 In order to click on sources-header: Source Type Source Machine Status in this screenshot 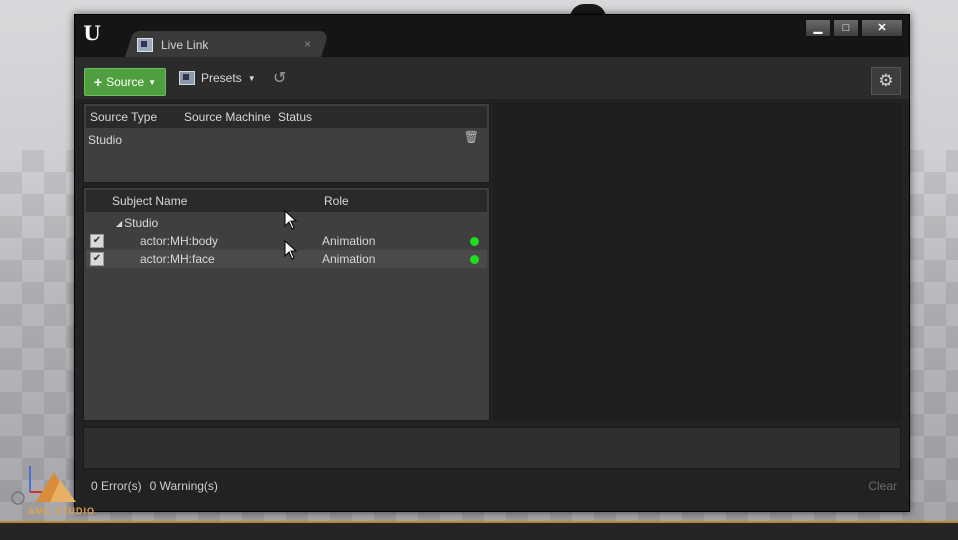, I will do `click(286, 117)`.